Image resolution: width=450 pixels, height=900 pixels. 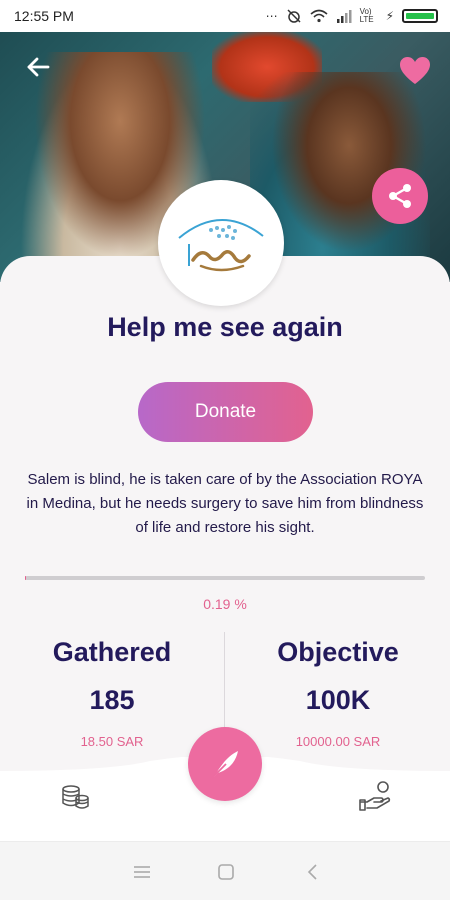 I want to click on feather-icon, so click(x=224, y=765).